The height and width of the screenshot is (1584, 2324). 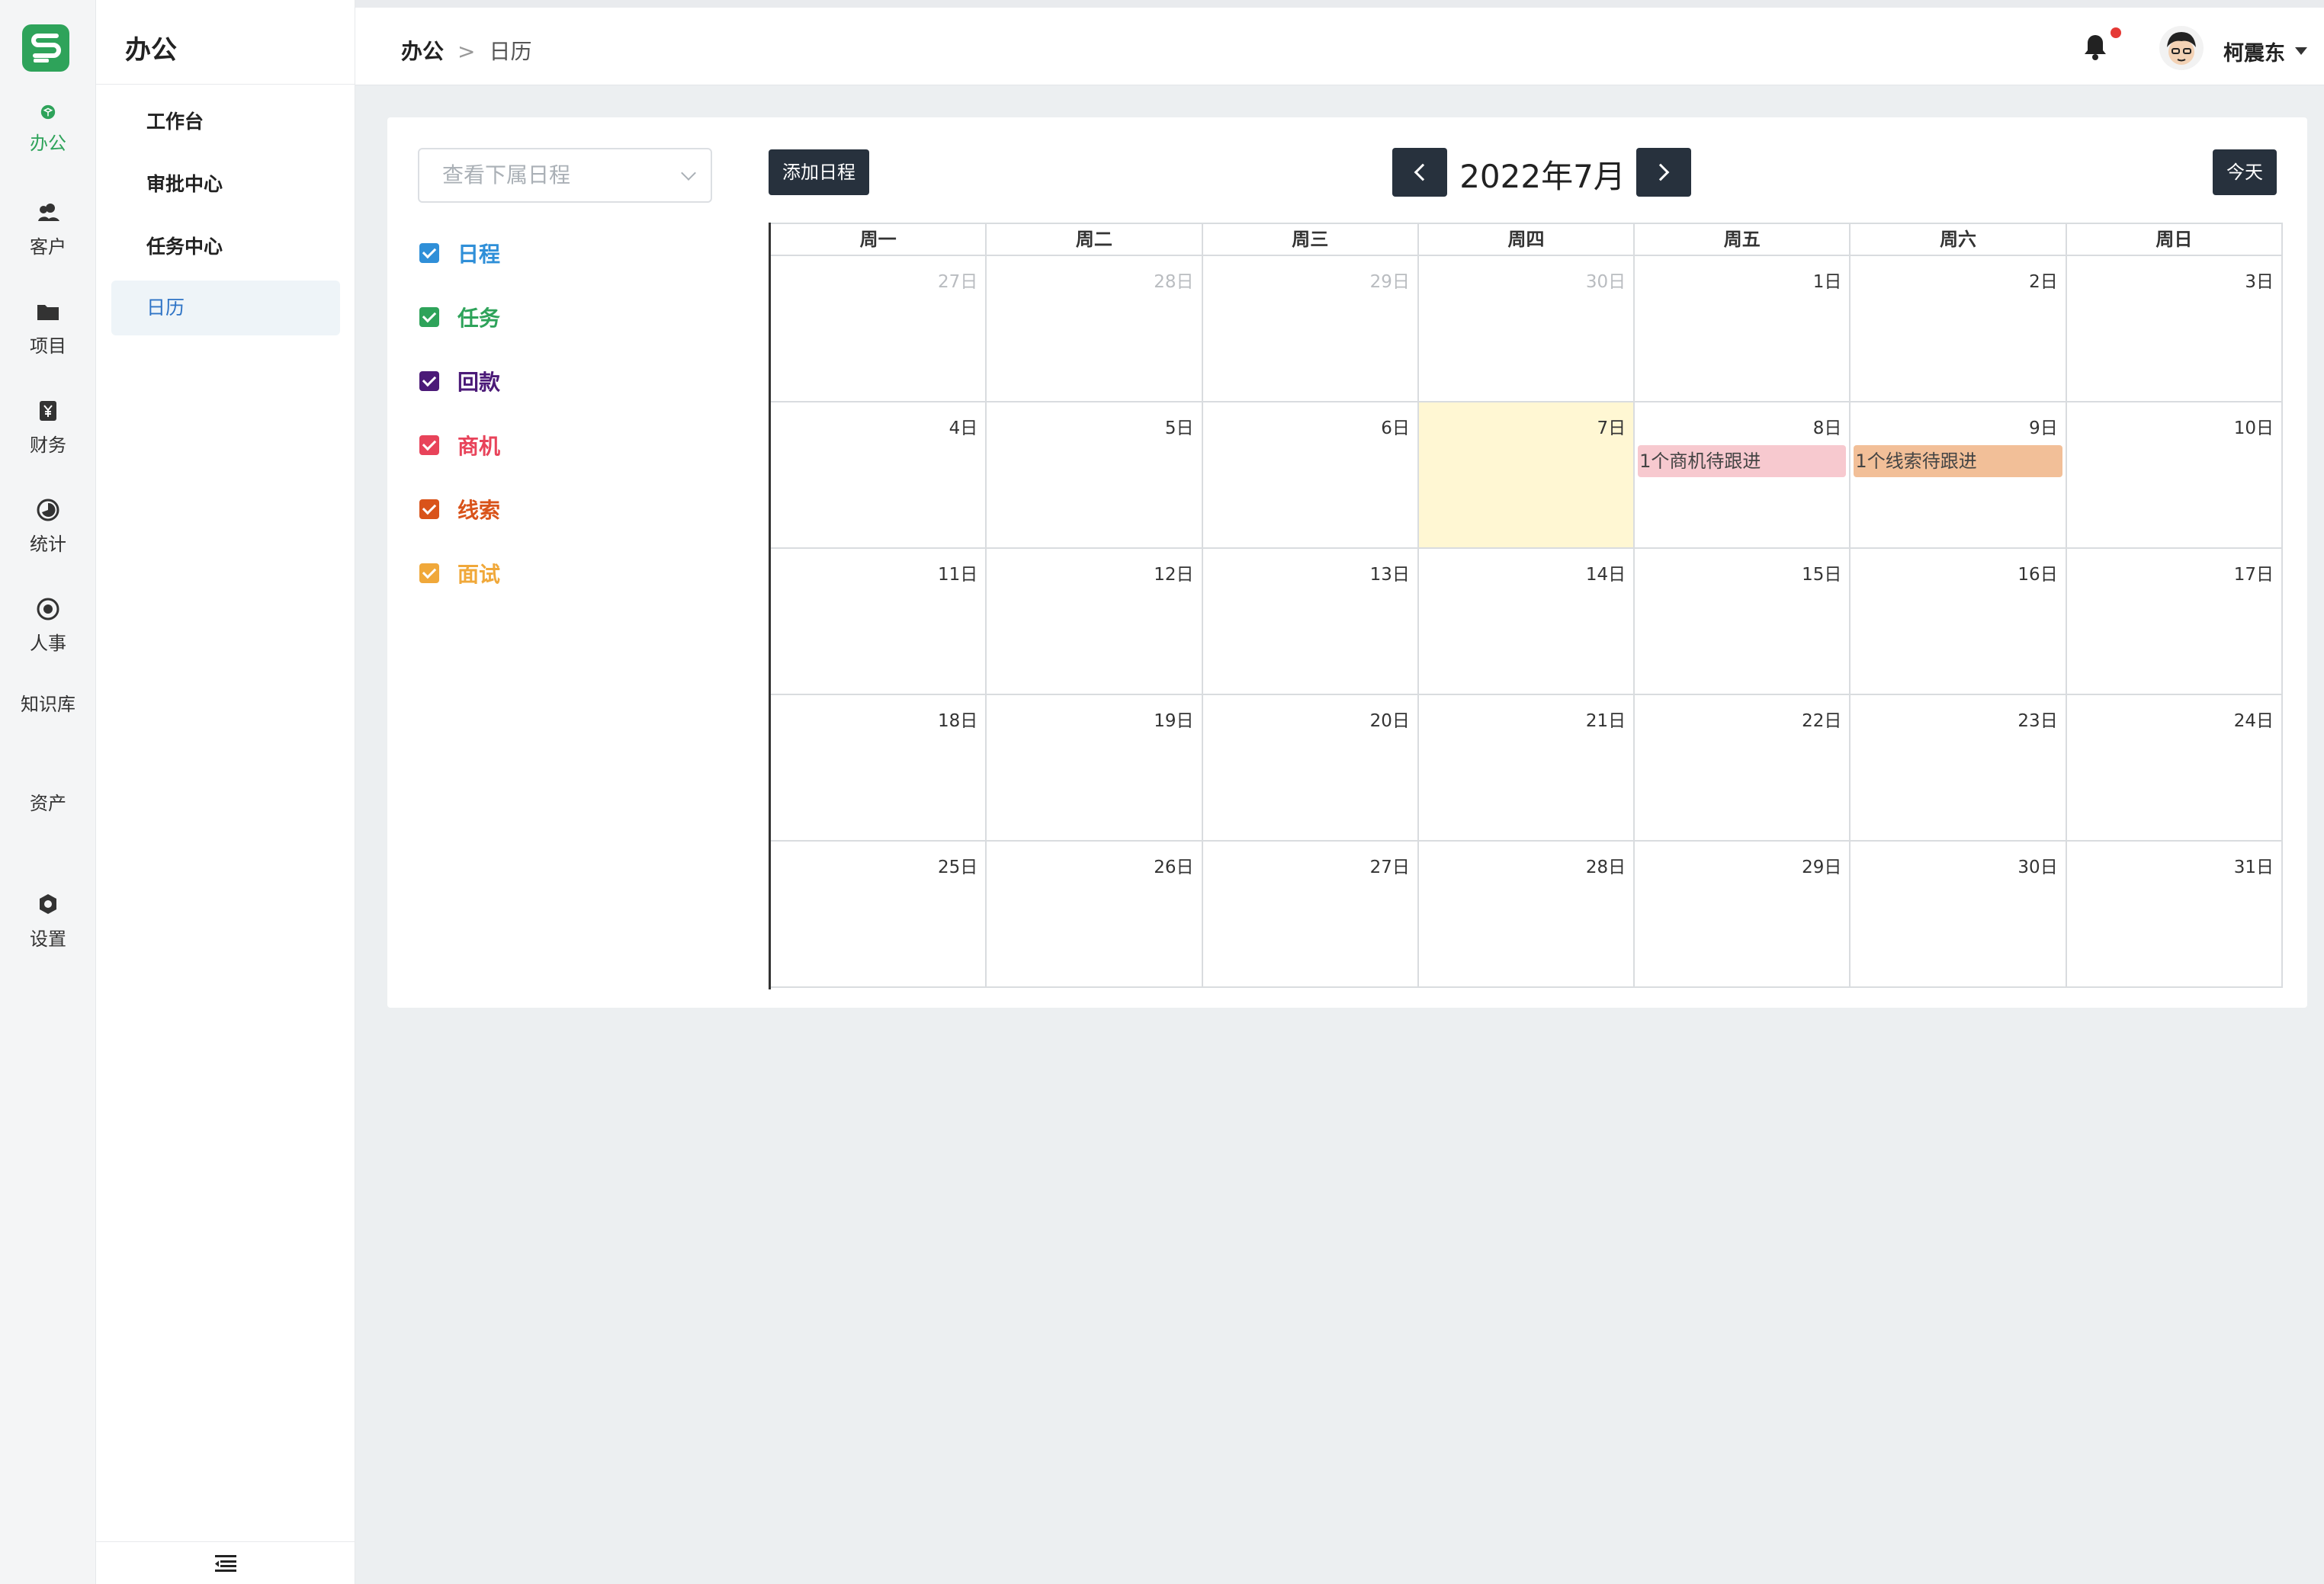 What do you see at coordinates (1827, 428) in the screenshot?
I see `day-number: 8日` at bounding box center [1827, 428].